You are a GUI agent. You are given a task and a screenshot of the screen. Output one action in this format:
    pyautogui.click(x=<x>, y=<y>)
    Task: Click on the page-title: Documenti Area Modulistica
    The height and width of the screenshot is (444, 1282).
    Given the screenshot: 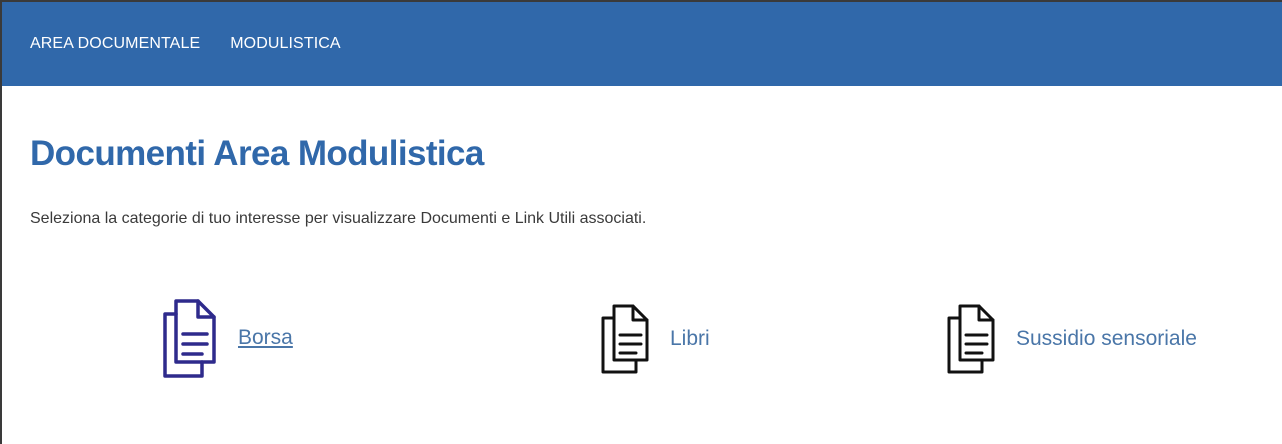 What is the action you would take?
    pyautogui.click(x=257, y=153)
    